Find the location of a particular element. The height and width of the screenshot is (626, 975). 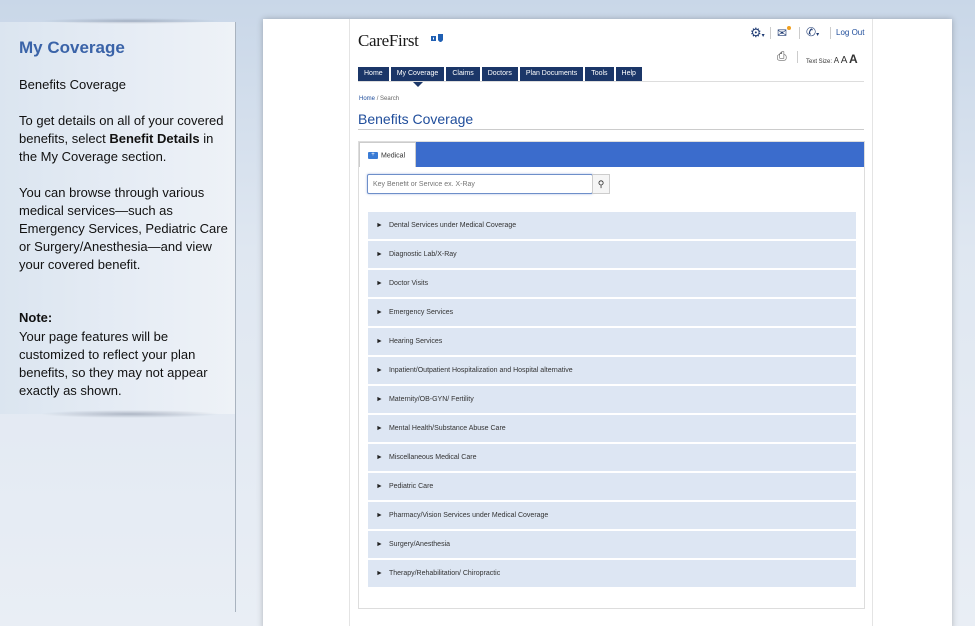

tab-medical: + Medical is located at coordinates (387, 154).